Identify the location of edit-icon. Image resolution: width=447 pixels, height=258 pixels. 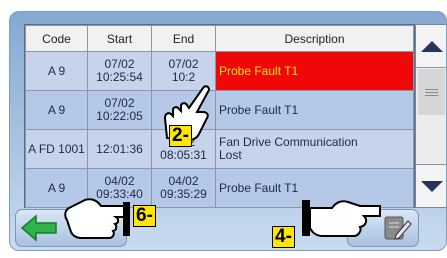
(398, 228).